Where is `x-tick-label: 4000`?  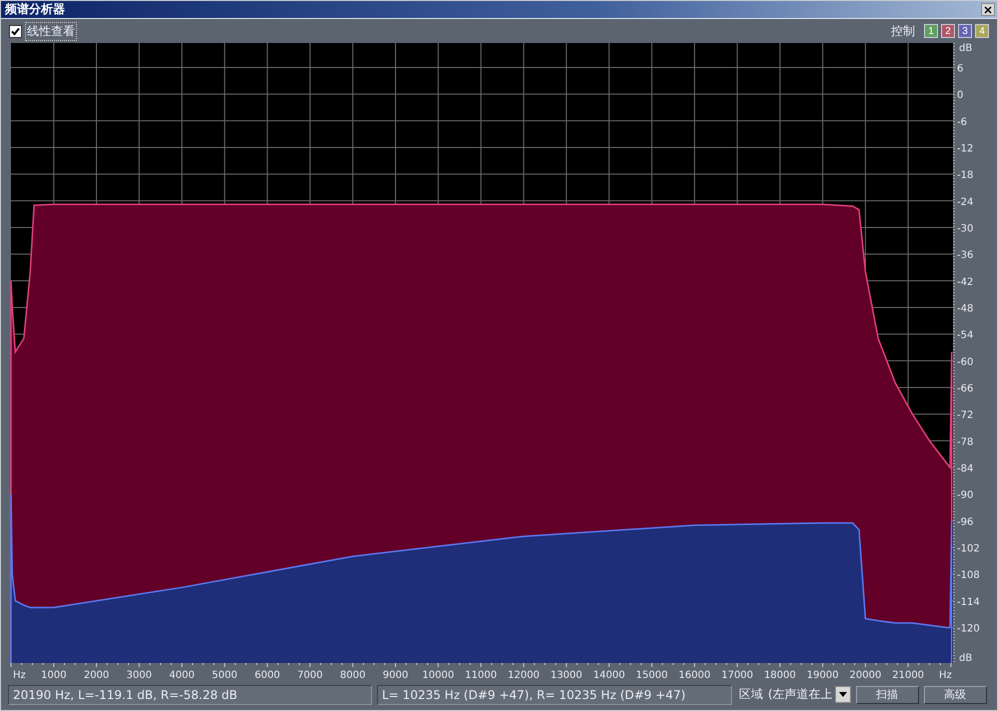
x-tick-label: 4000 is located at coordinates (182, 675).